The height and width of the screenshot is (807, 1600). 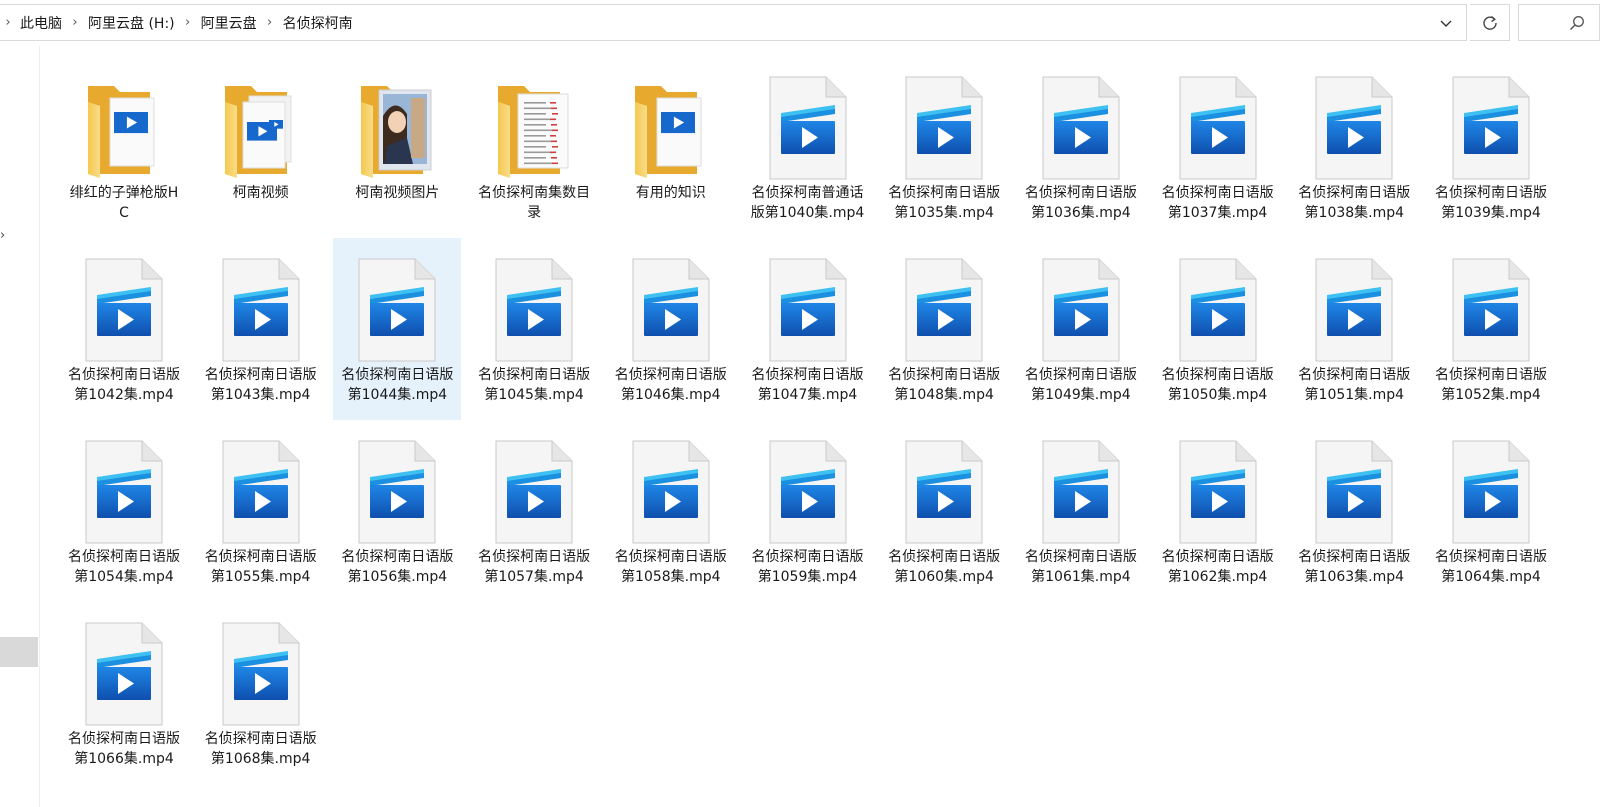 I want to click on folder-item: 柯南视频图片, so click(x=397, y=147).